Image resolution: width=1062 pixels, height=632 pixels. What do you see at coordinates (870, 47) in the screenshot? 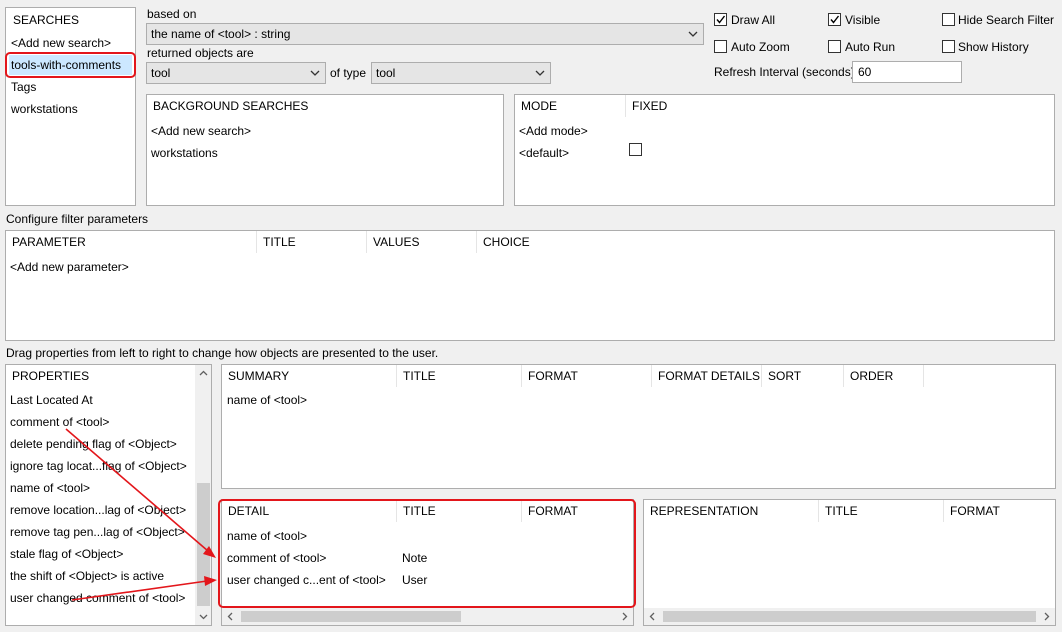
I see `auto-run-label: Auto Run` at bounding box center [870, 47].